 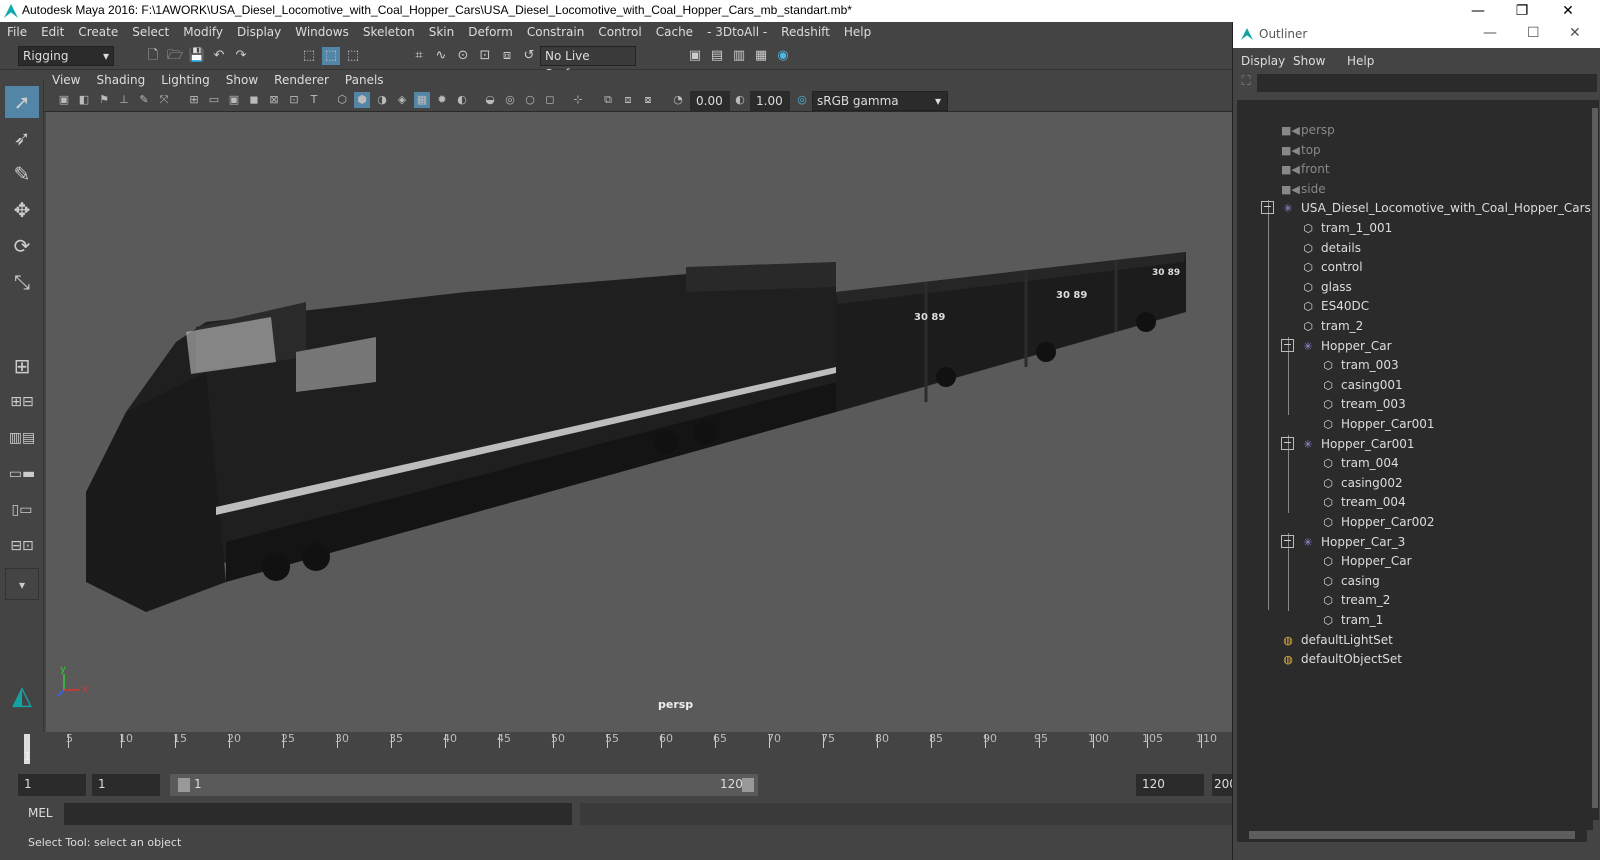 I want to click on outliner-h-scrollbar, so click(x=1412, y=835).